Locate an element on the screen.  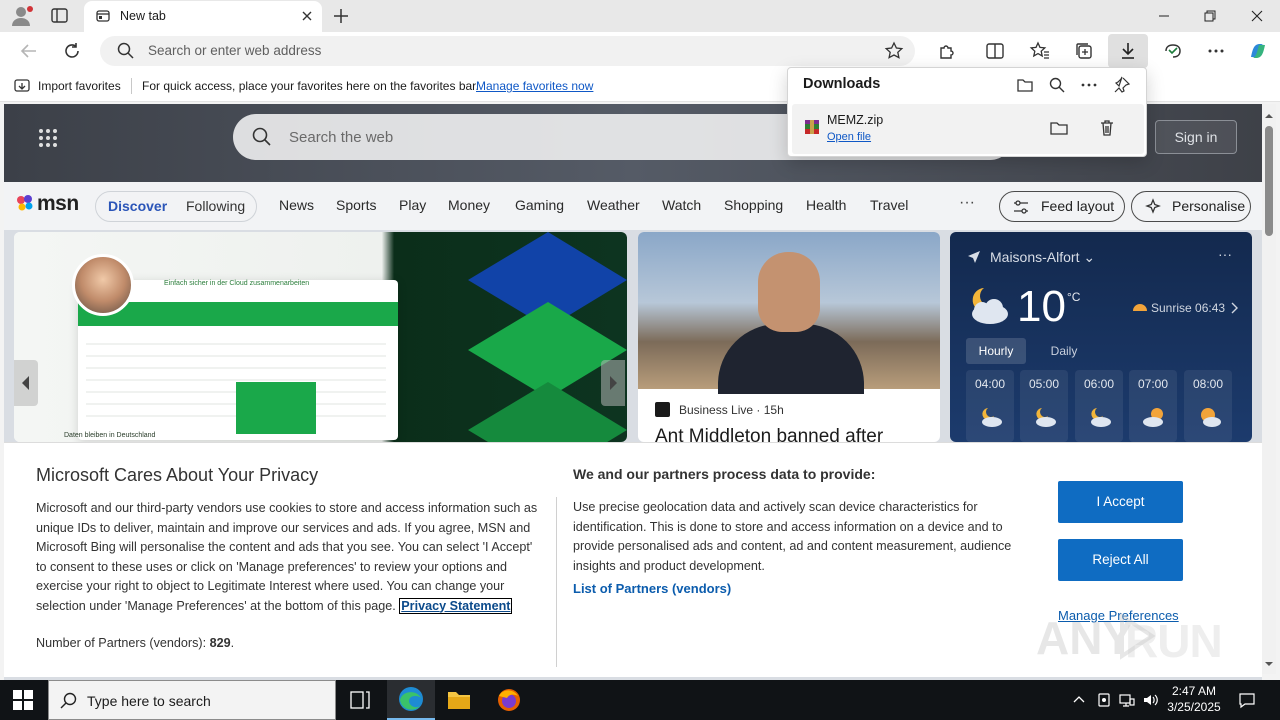
nav-health: Health is located at coordinates (826, 205).